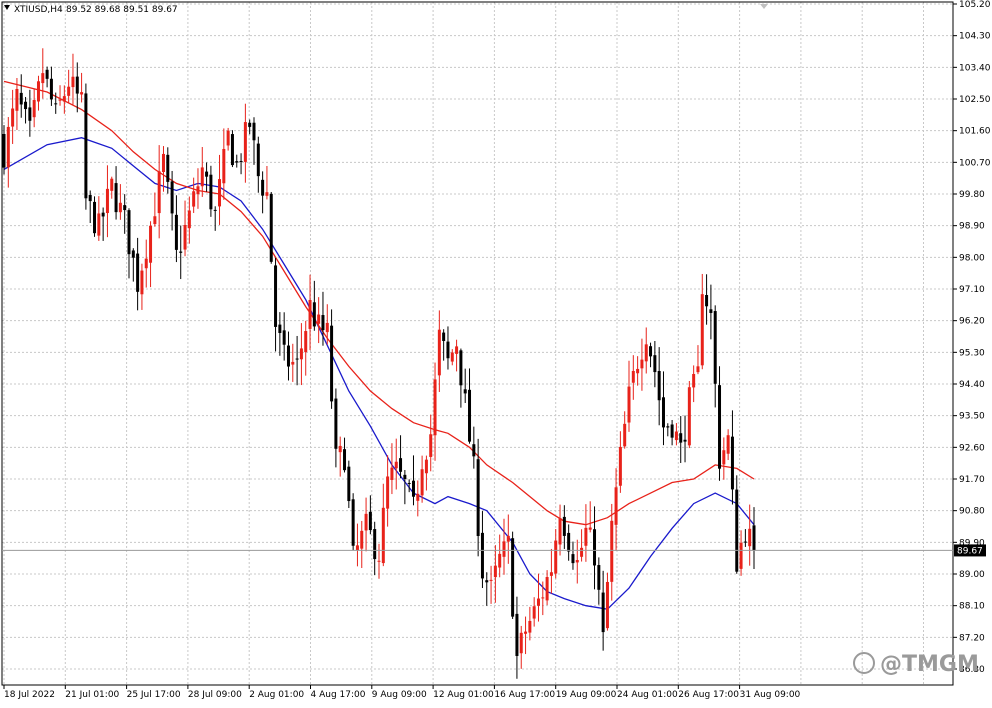 The image size is (992, 708). Describe the element at coordinates (972, 227) in the screenshot. I see `y-tick-label: 98.90` at that location.